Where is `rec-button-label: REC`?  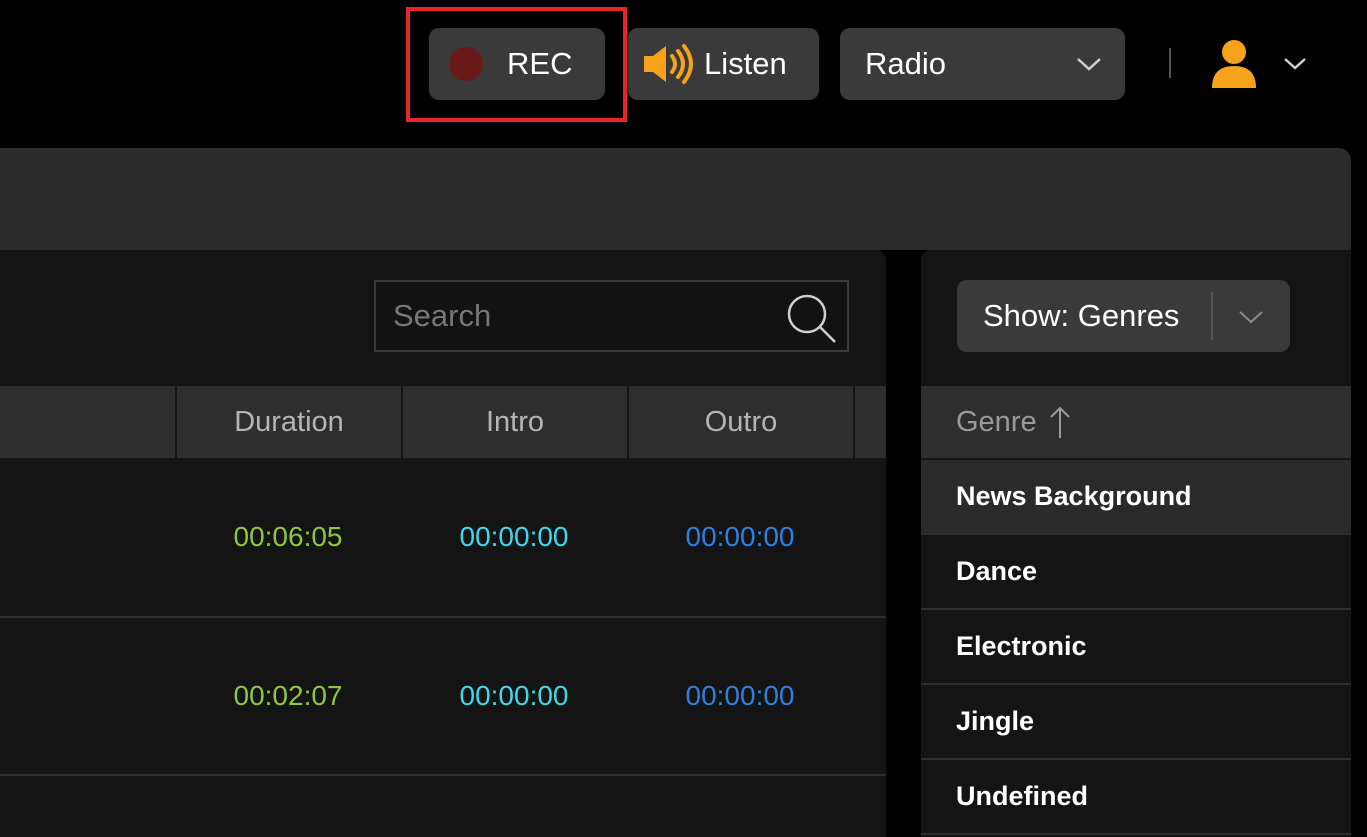 rec-button-label: REC is located at coordinates (540, 63).